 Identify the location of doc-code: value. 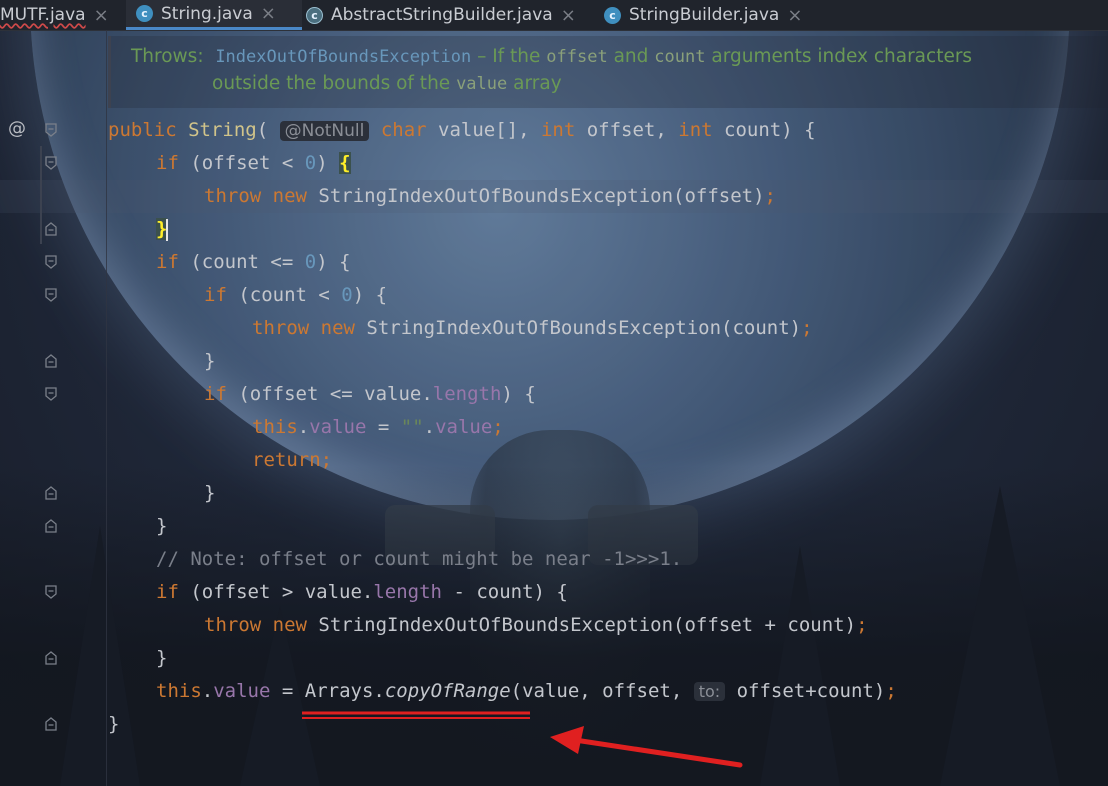
(482, 84).